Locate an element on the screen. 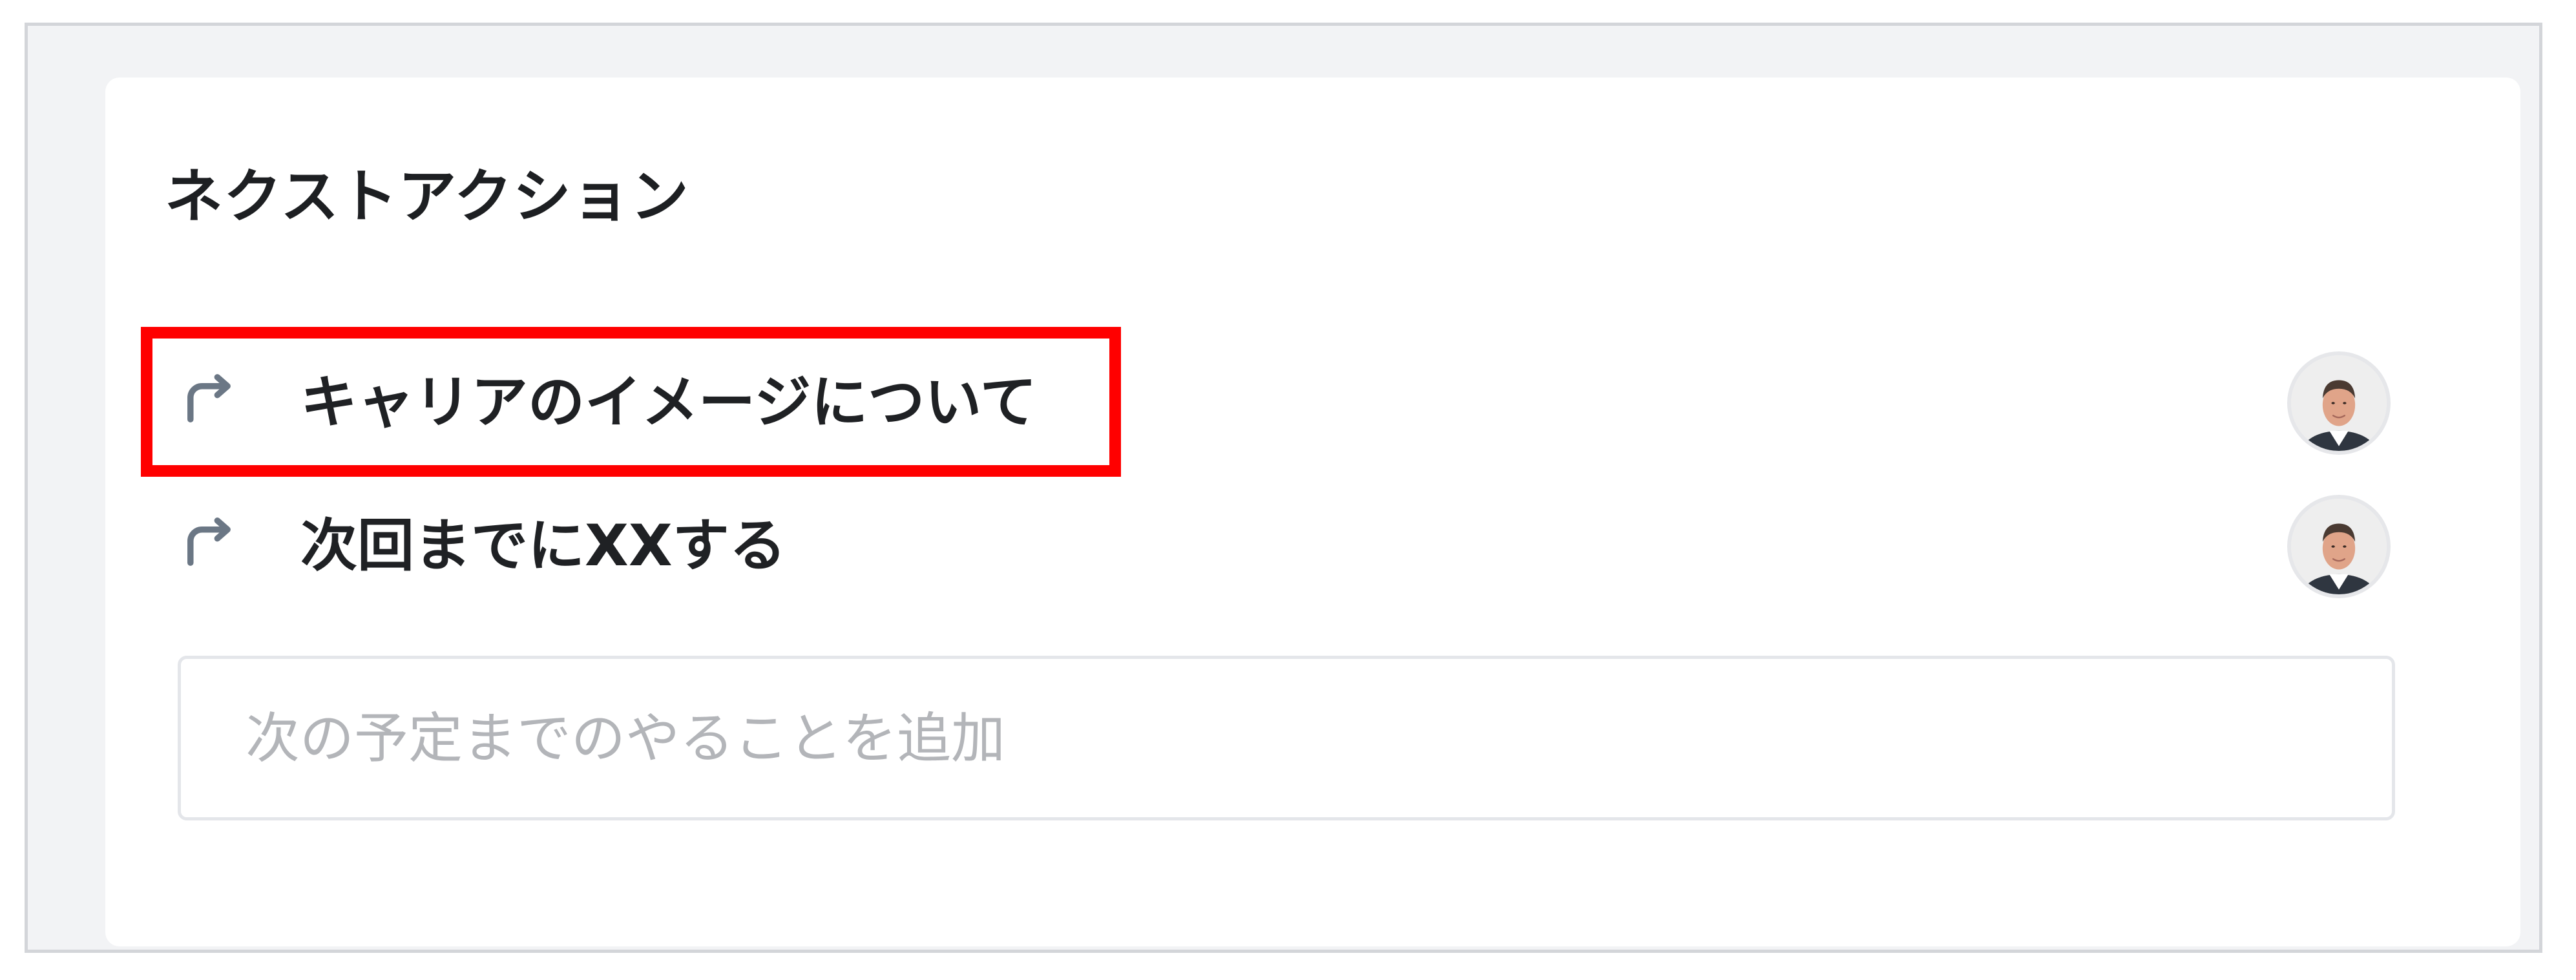 This screenshot has width=2576, height=980. action-item: 次回までにXXする is located at coordinates (1279, 547).